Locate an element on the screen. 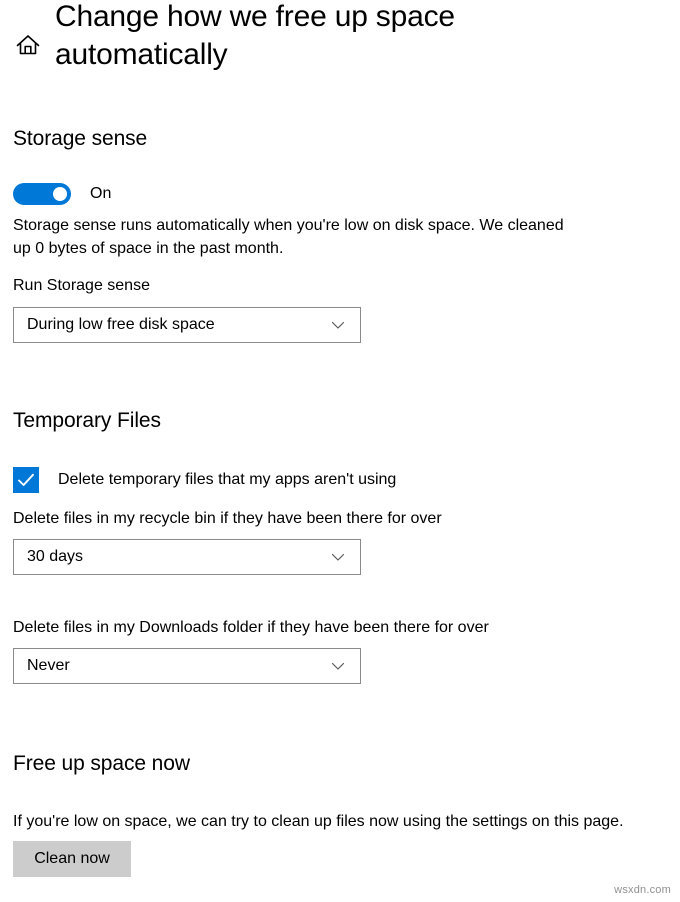 The height and width of the screenshot is (902, 680). section-heading-free-up-space: Free up space now is located at coordinates (101, 763).